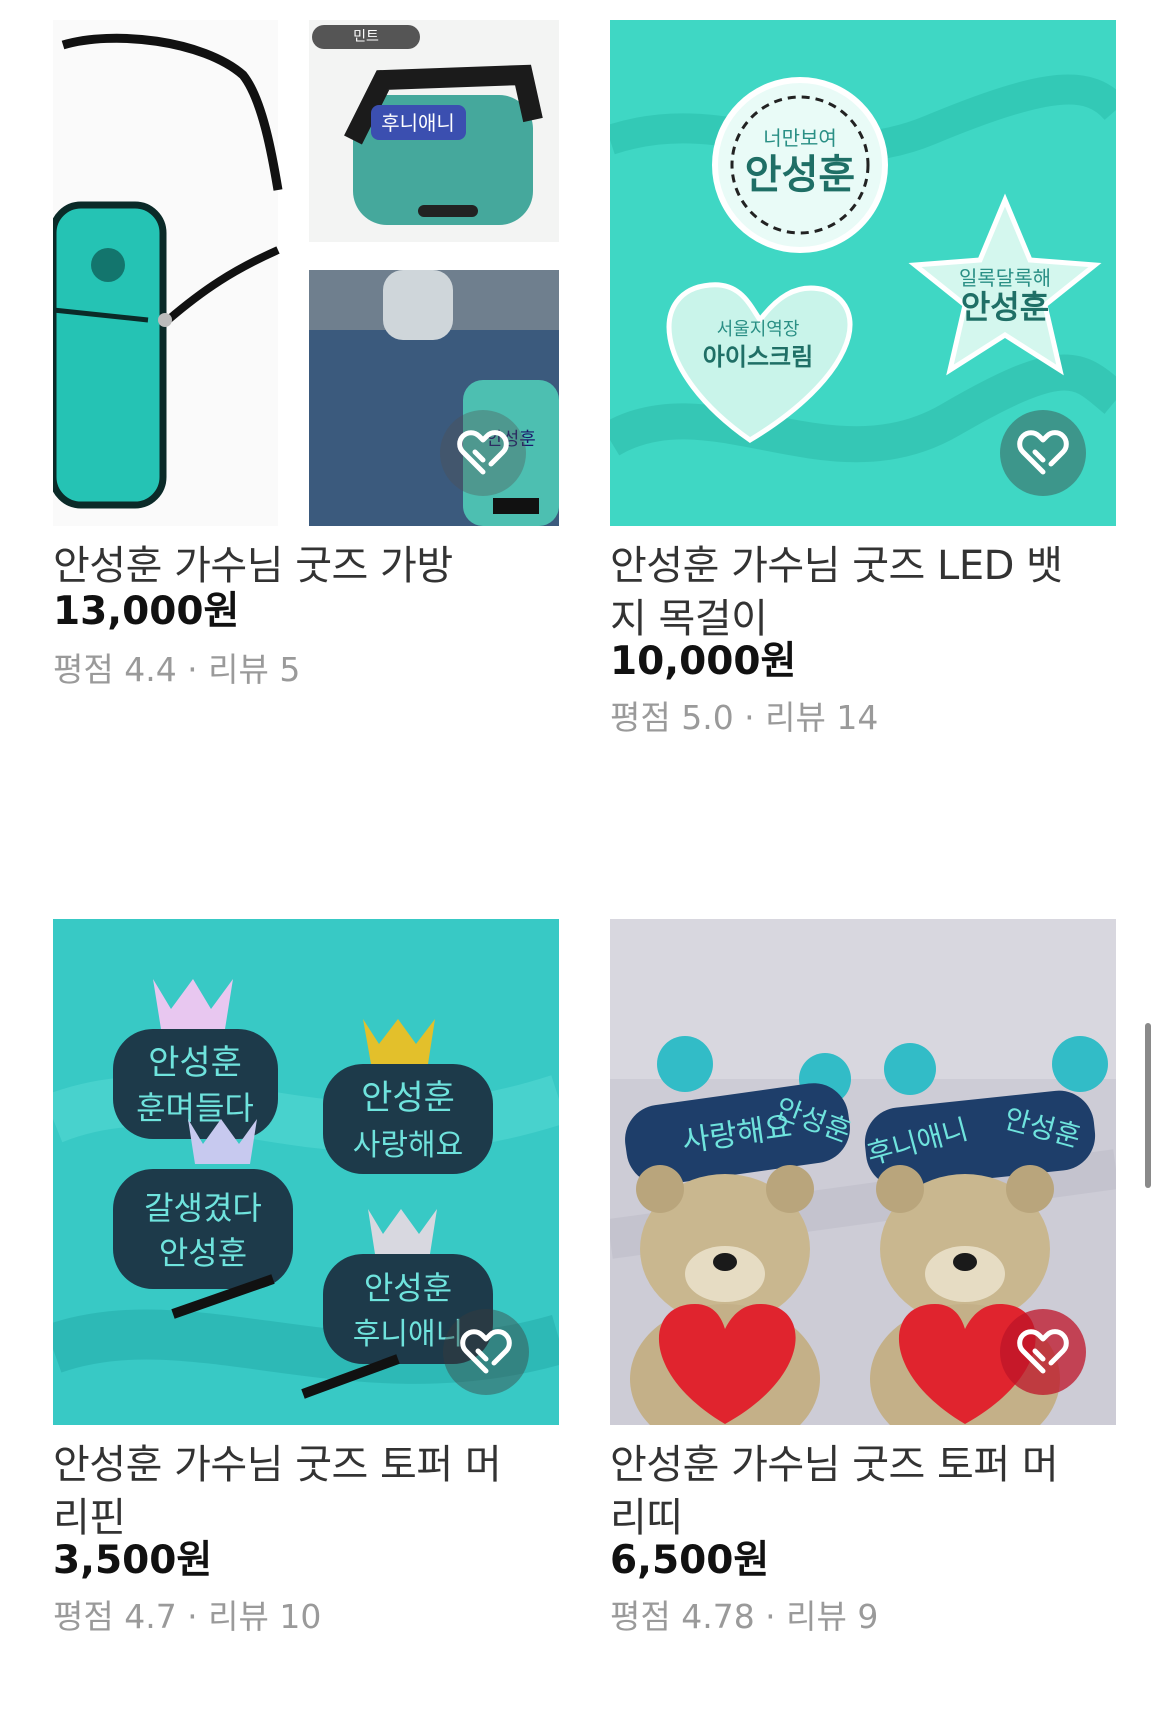  Describe the element at coordinates (366, 37) in the screenshot. I see `color-tag: 민트` at that location.